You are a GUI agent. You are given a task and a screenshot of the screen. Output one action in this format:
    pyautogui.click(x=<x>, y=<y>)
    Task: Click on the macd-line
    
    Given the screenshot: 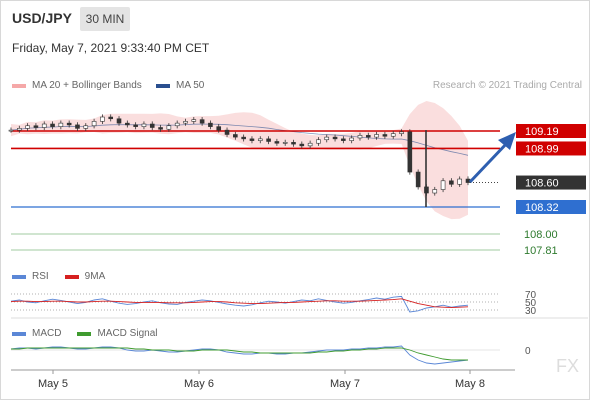 What is the action you would take?
    pyautogui.click(x=239, y=355)
    